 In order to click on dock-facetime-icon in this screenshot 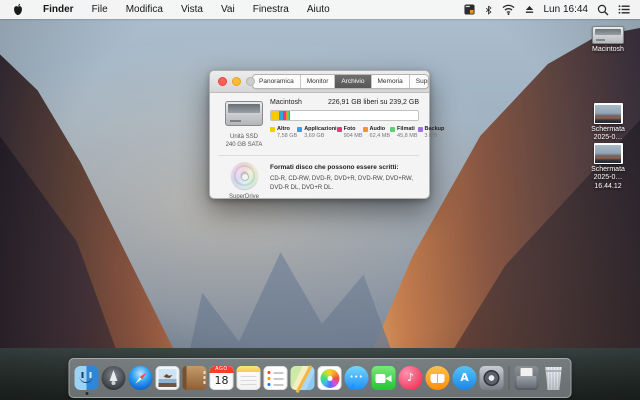, I will do `click(383, 378)`.